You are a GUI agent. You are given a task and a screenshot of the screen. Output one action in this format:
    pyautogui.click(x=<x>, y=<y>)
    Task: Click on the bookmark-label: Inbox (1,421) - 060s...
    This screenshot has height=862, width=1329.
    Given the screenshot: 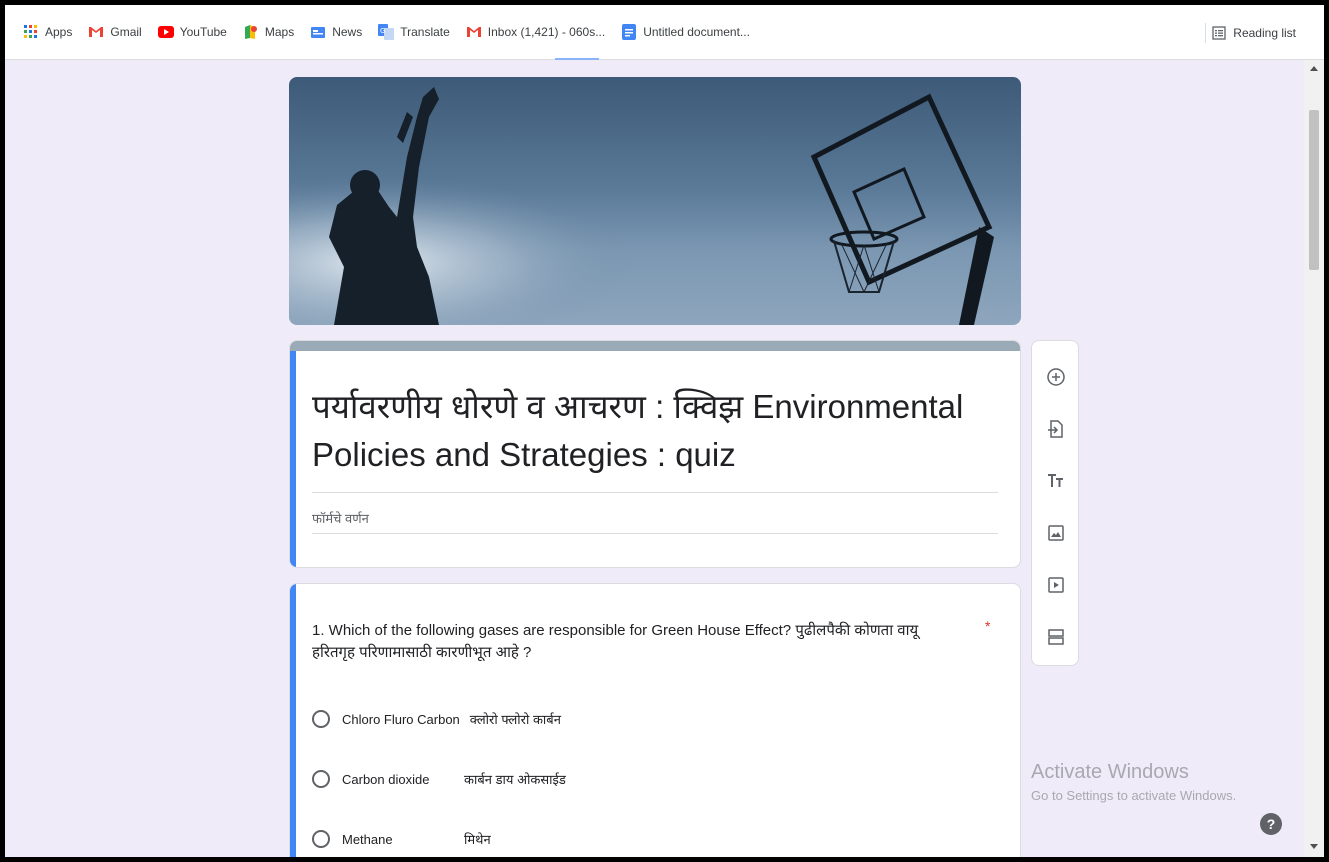 What is the action you would take?
    pyautogui.click(x=546, y=32)
    